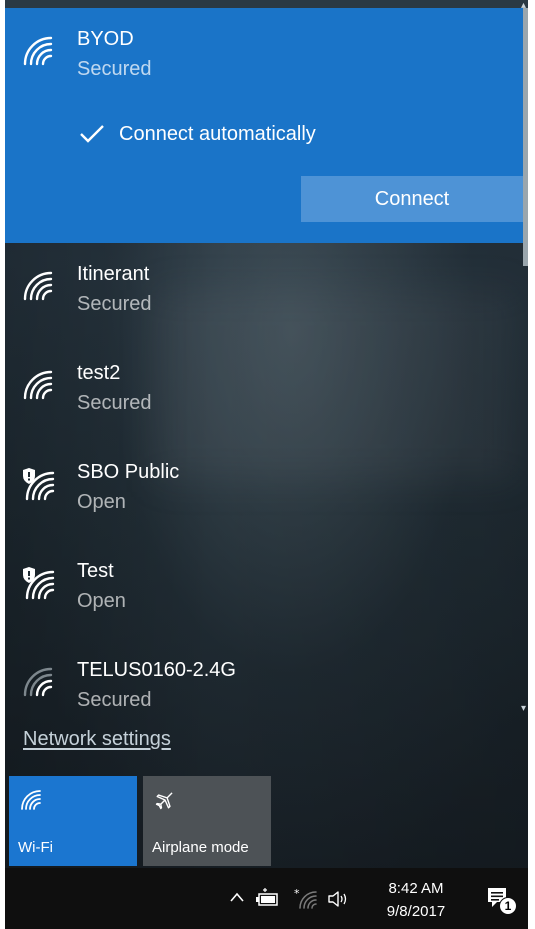  I want to click on checkmark-icon, so click(92, 134).